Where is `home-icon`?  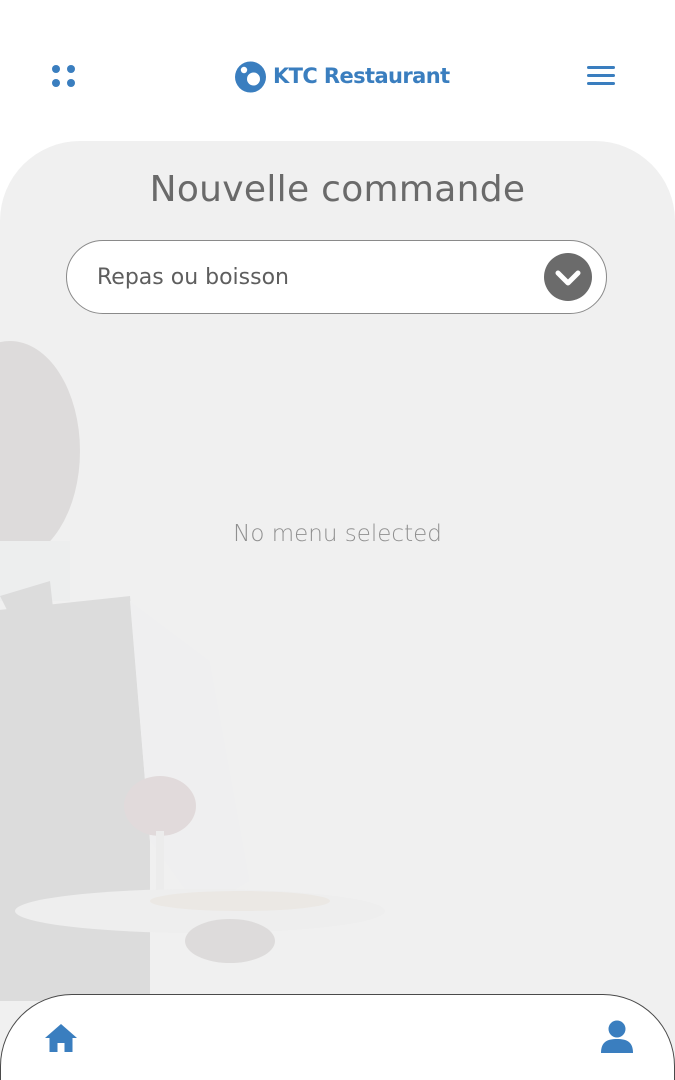 home-icon is located at coordinates (61, 1038).